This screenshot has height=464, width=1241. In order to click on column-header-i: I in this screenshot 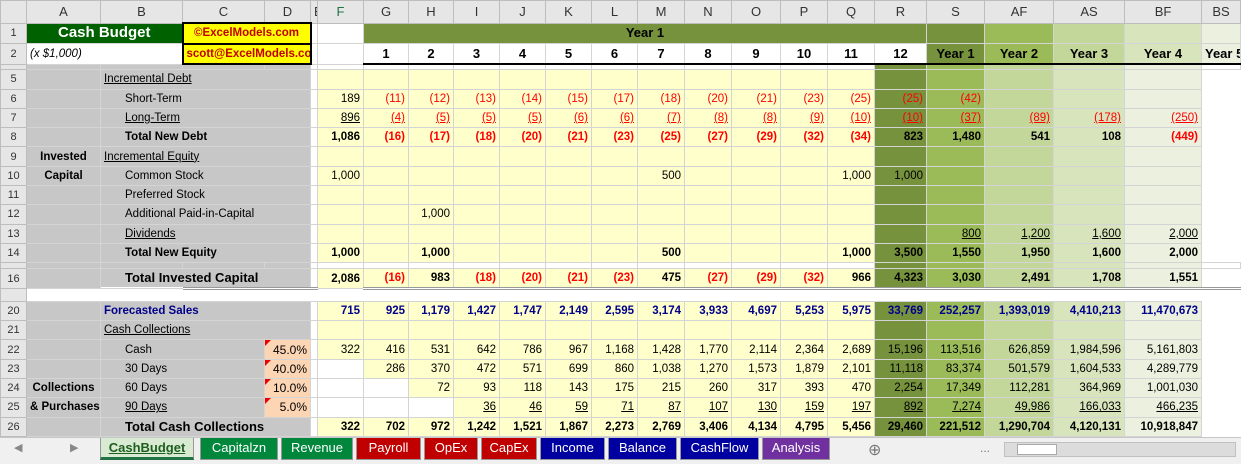, I will do `click(476, 12)`.